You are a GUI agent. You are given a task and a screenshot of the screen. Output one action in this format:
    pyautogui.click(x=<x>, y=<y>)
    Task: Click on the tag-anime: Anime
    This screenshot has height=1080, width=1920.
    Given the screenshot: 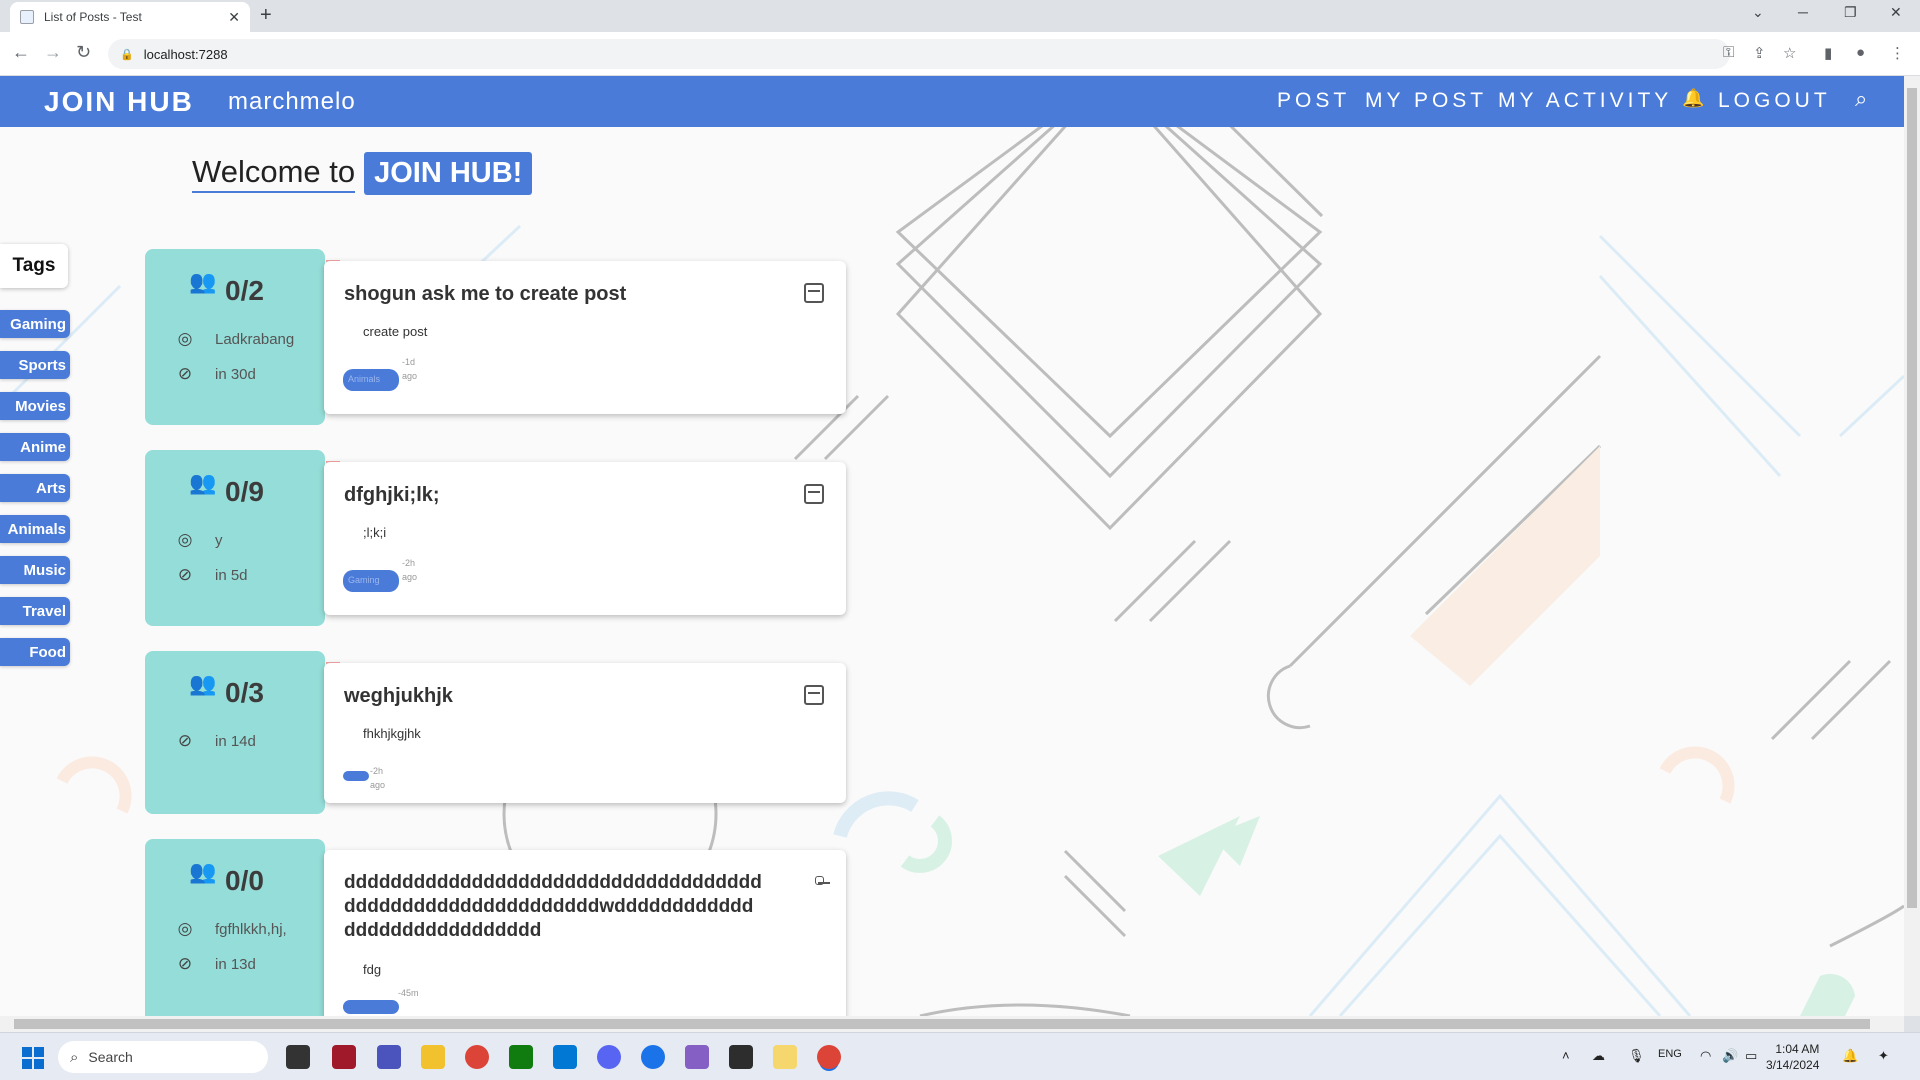 What is the action you would take?
    pyautogui.click(x=35, y=447)
    